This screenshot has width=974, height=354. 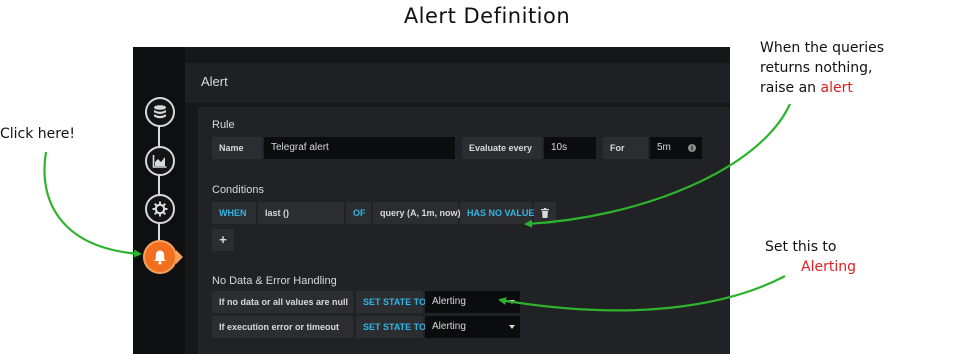 What do you see at coordinates (658, 165) in the screenshot?
I see `queries-arrow` at bounding box center [658, 165].